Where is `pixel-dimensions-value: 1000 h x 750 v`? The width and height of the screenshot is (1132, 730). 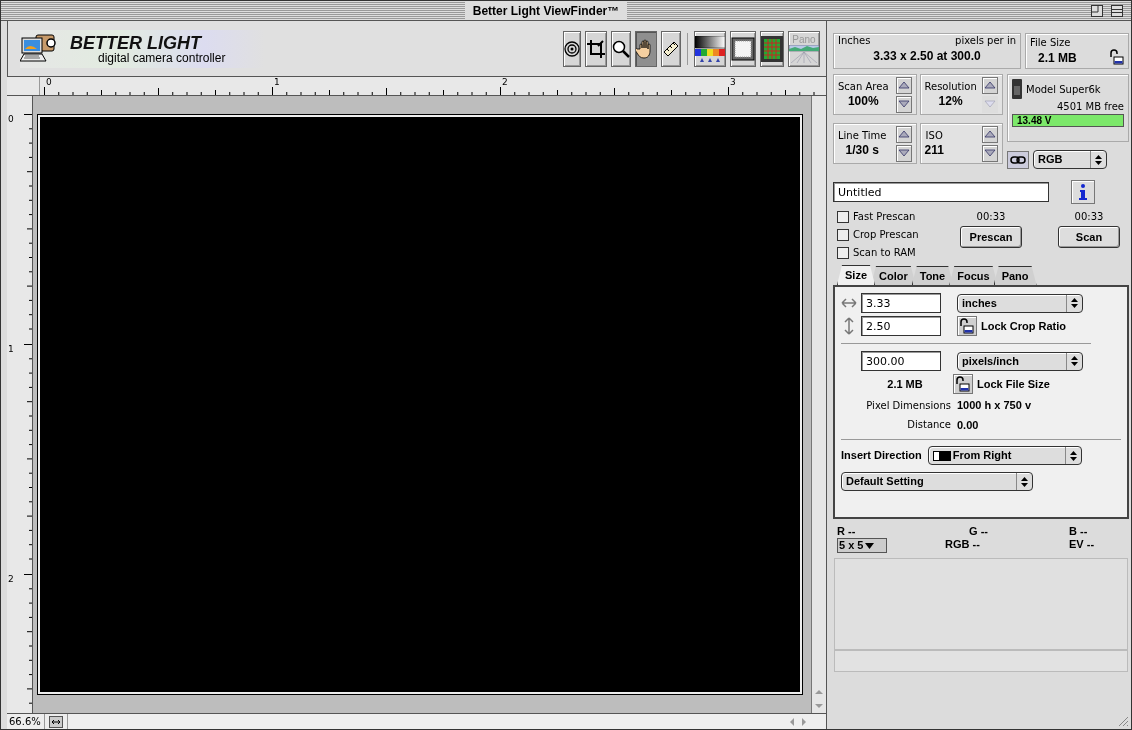
pixel-dimensions-value: 1000 h x 750 v is located at coordinates (994, 405).